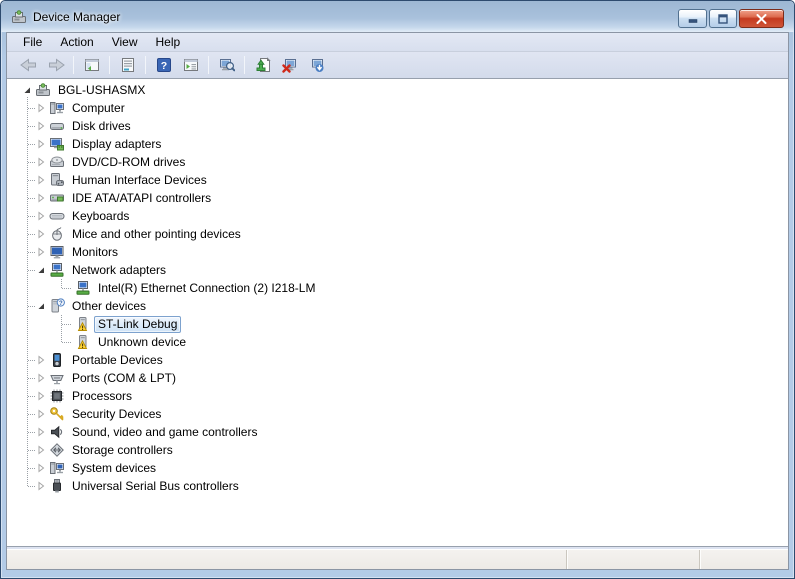 Image resolution: width=795 pixels, height=579 pixels. Describe the element at coordinates (397, 486) in the screenshot. I see `tree-item-universal-serial-bus-controllers: Universal Serial Bus controllers` at that location.